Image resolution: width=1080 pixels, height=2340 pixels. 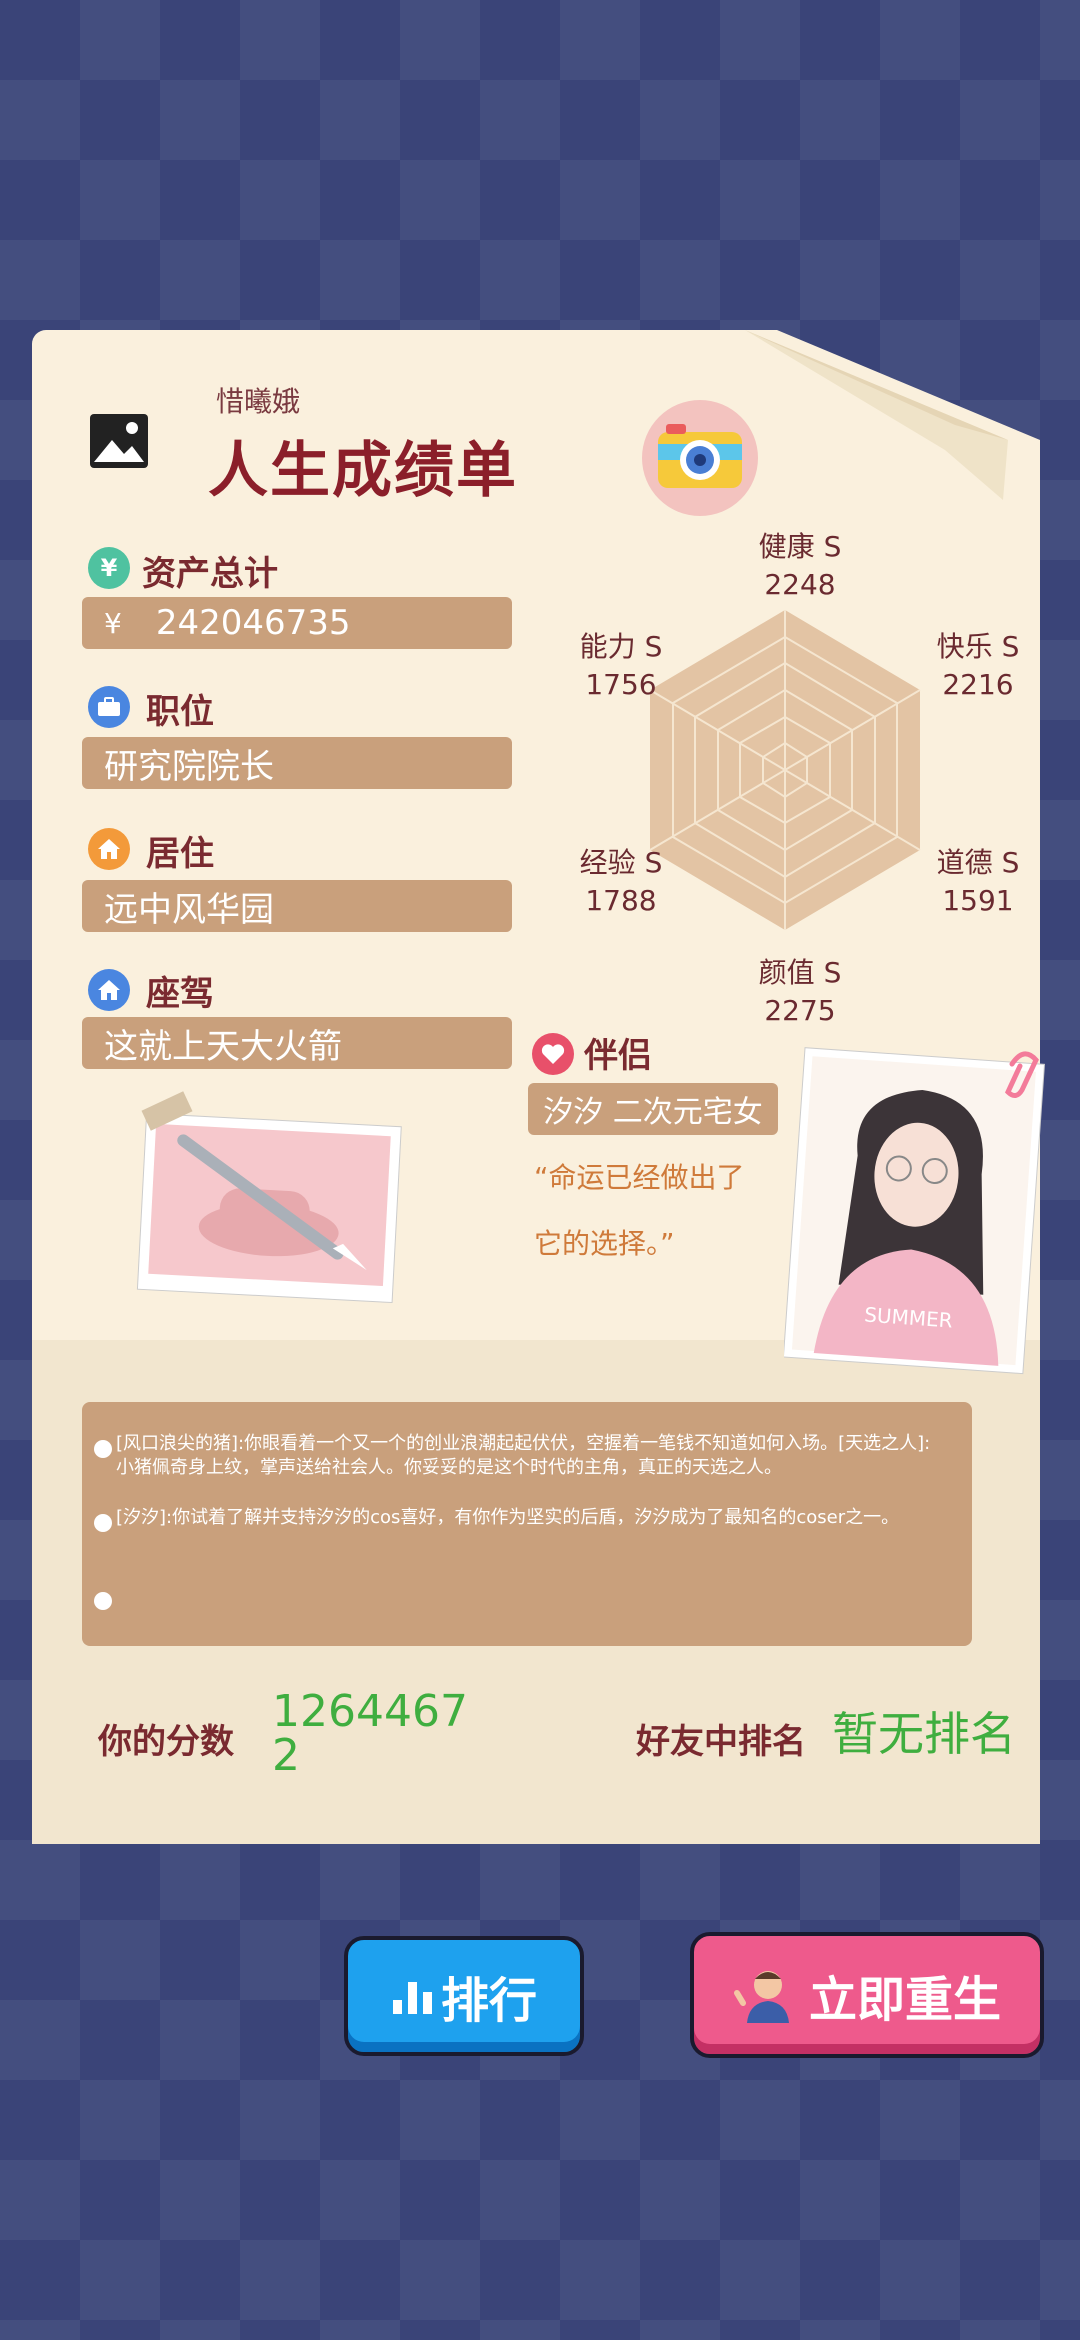 What do you see at coordinates (253, 623) in the screenshot?
I see `assets-value: 242046735` at bounding box center [253, 623].